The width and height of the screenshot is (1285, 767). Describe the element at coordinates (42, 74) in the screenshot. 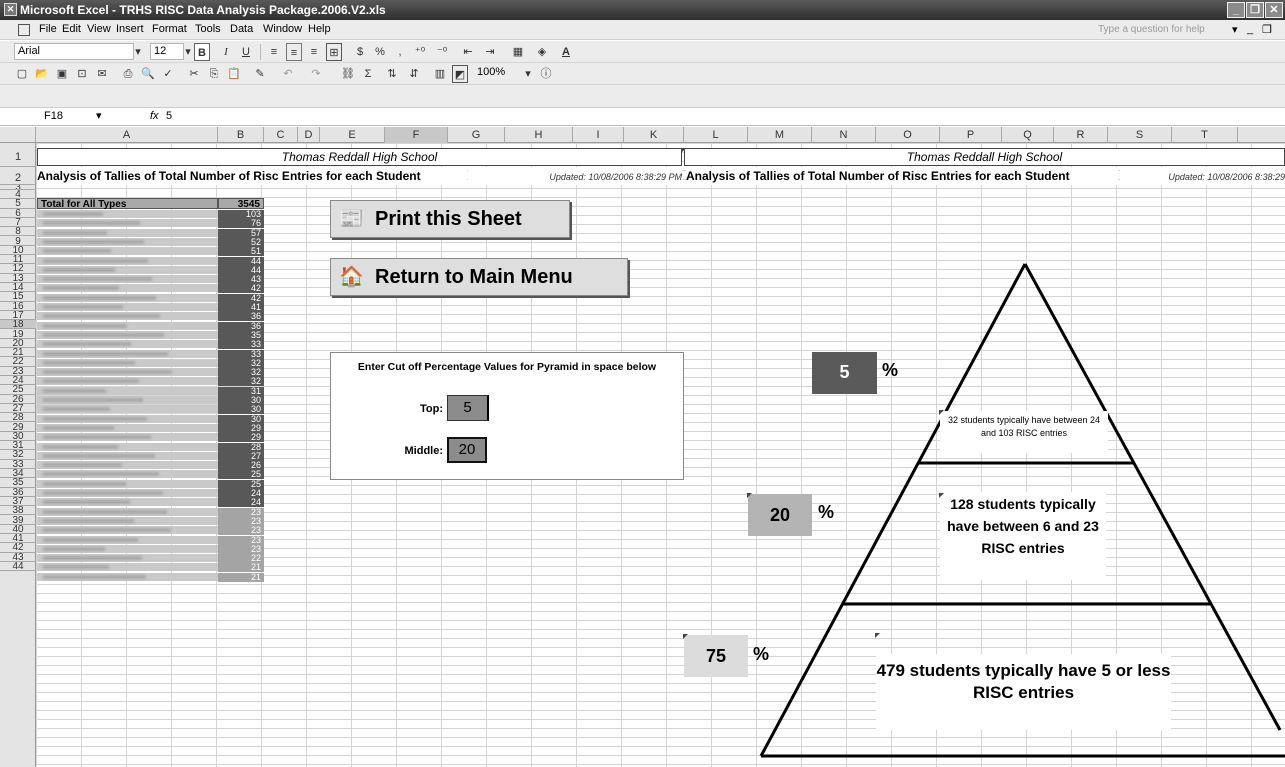

I see `open-icon: 📂` at that location.